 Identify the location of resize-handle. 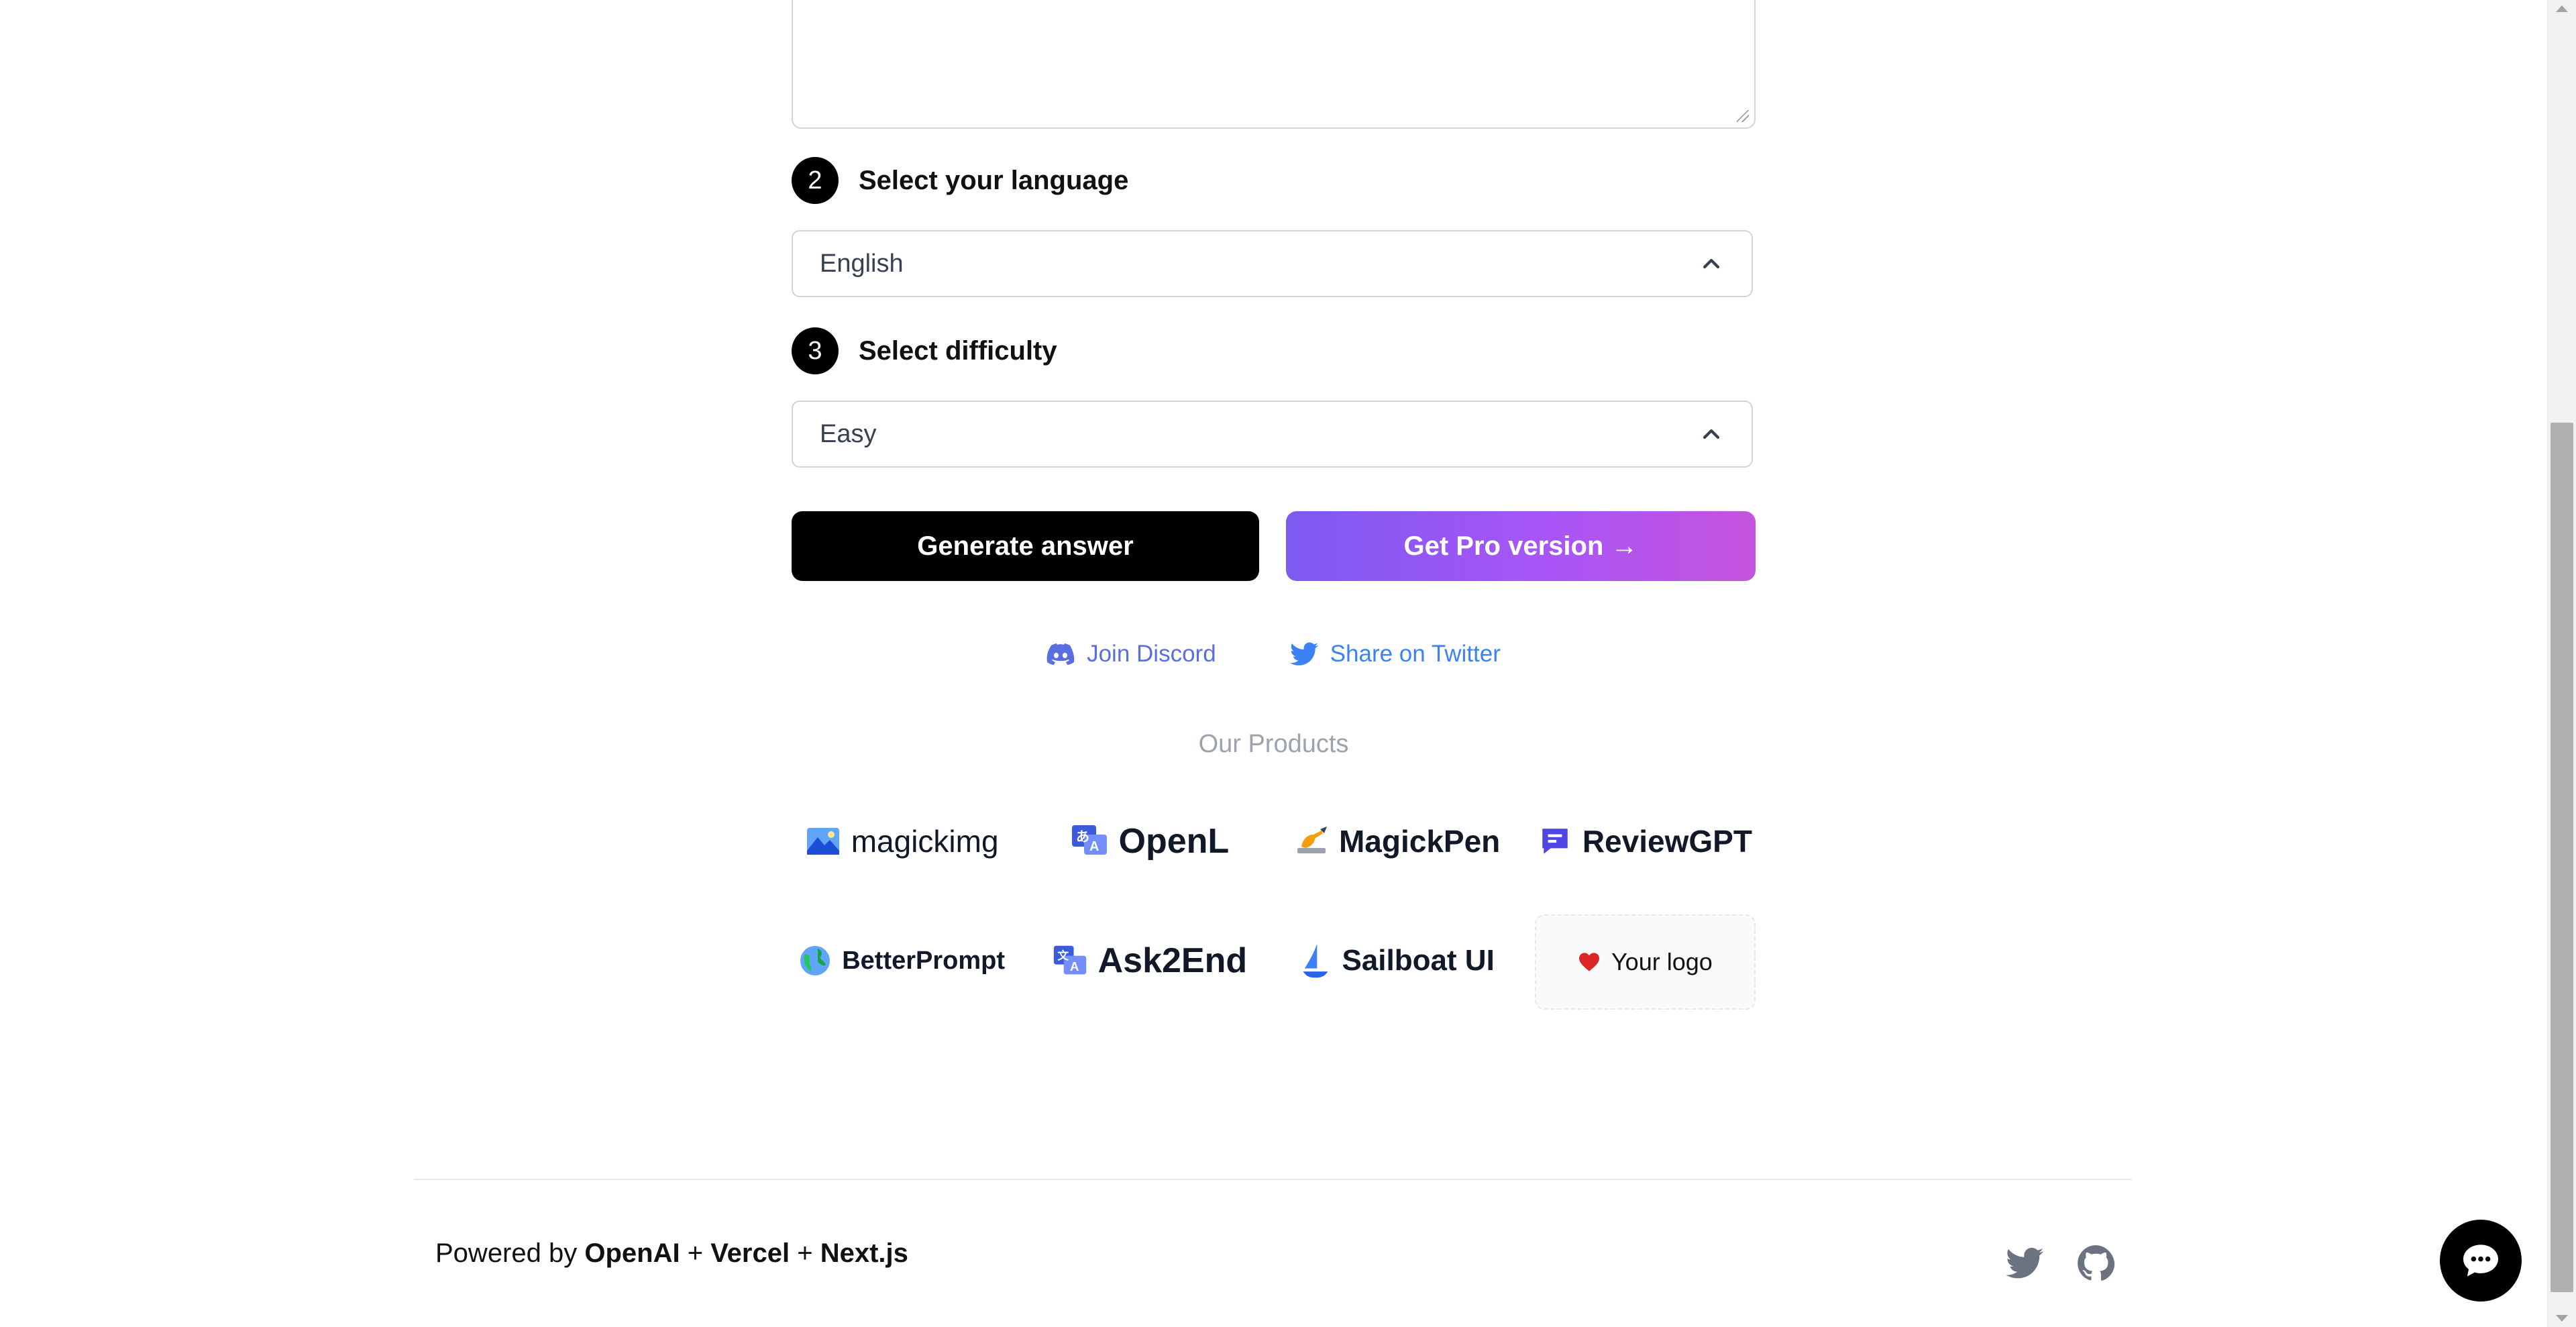
(1743, 116).